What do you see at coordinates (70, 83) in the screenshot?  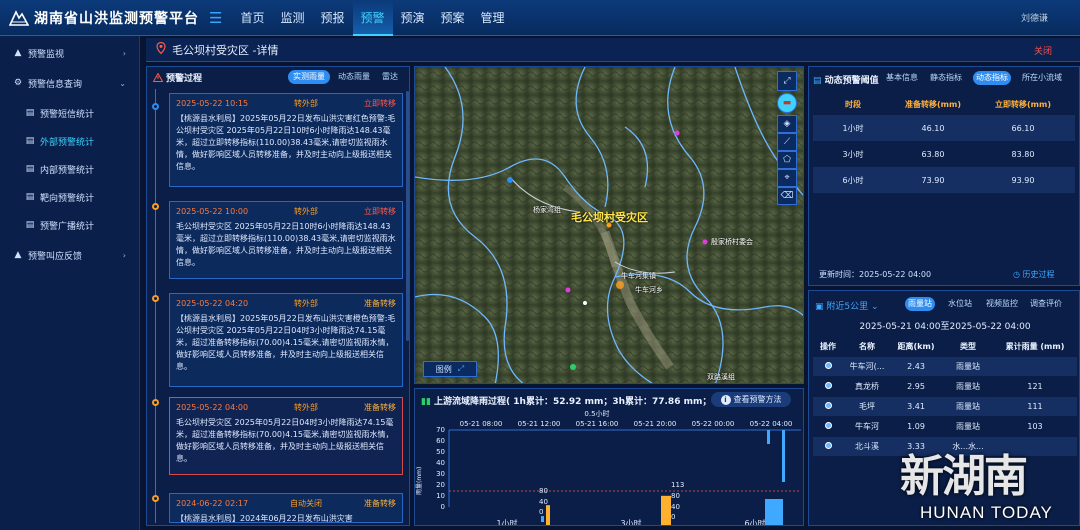 I see `sidebar-item-1: ⚙ 预警信息查询 ⌄` at bounding box center [70, 83].